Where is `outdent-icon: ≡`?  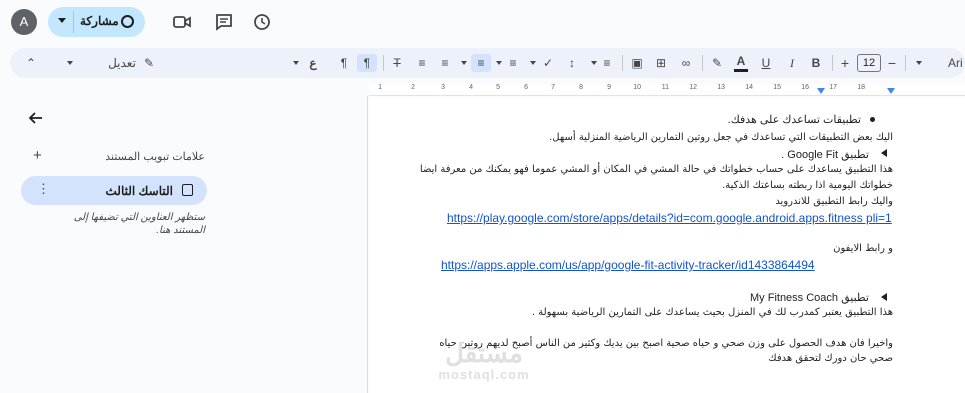
outdent-icon: ≡ is located at coordinates (445, 63).